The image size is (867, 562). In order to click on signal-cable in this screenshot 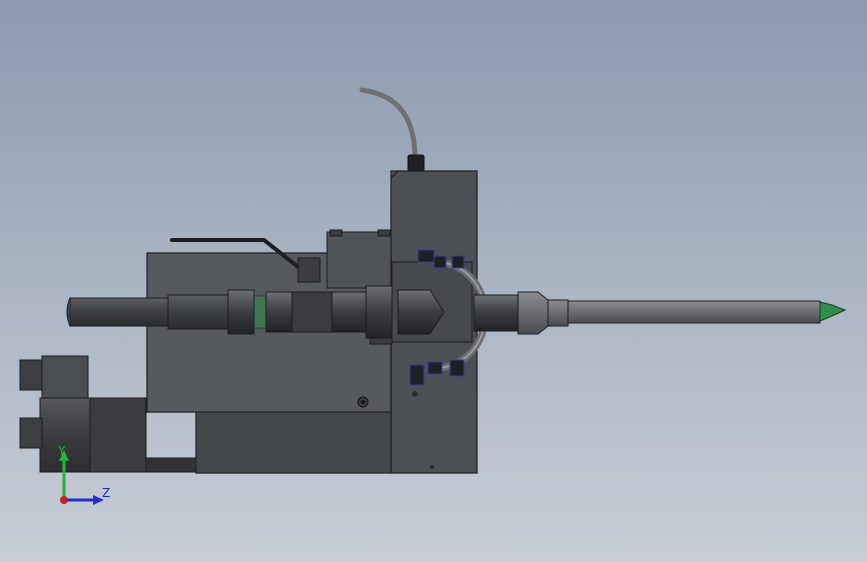, I will do `click(388, 124)`.